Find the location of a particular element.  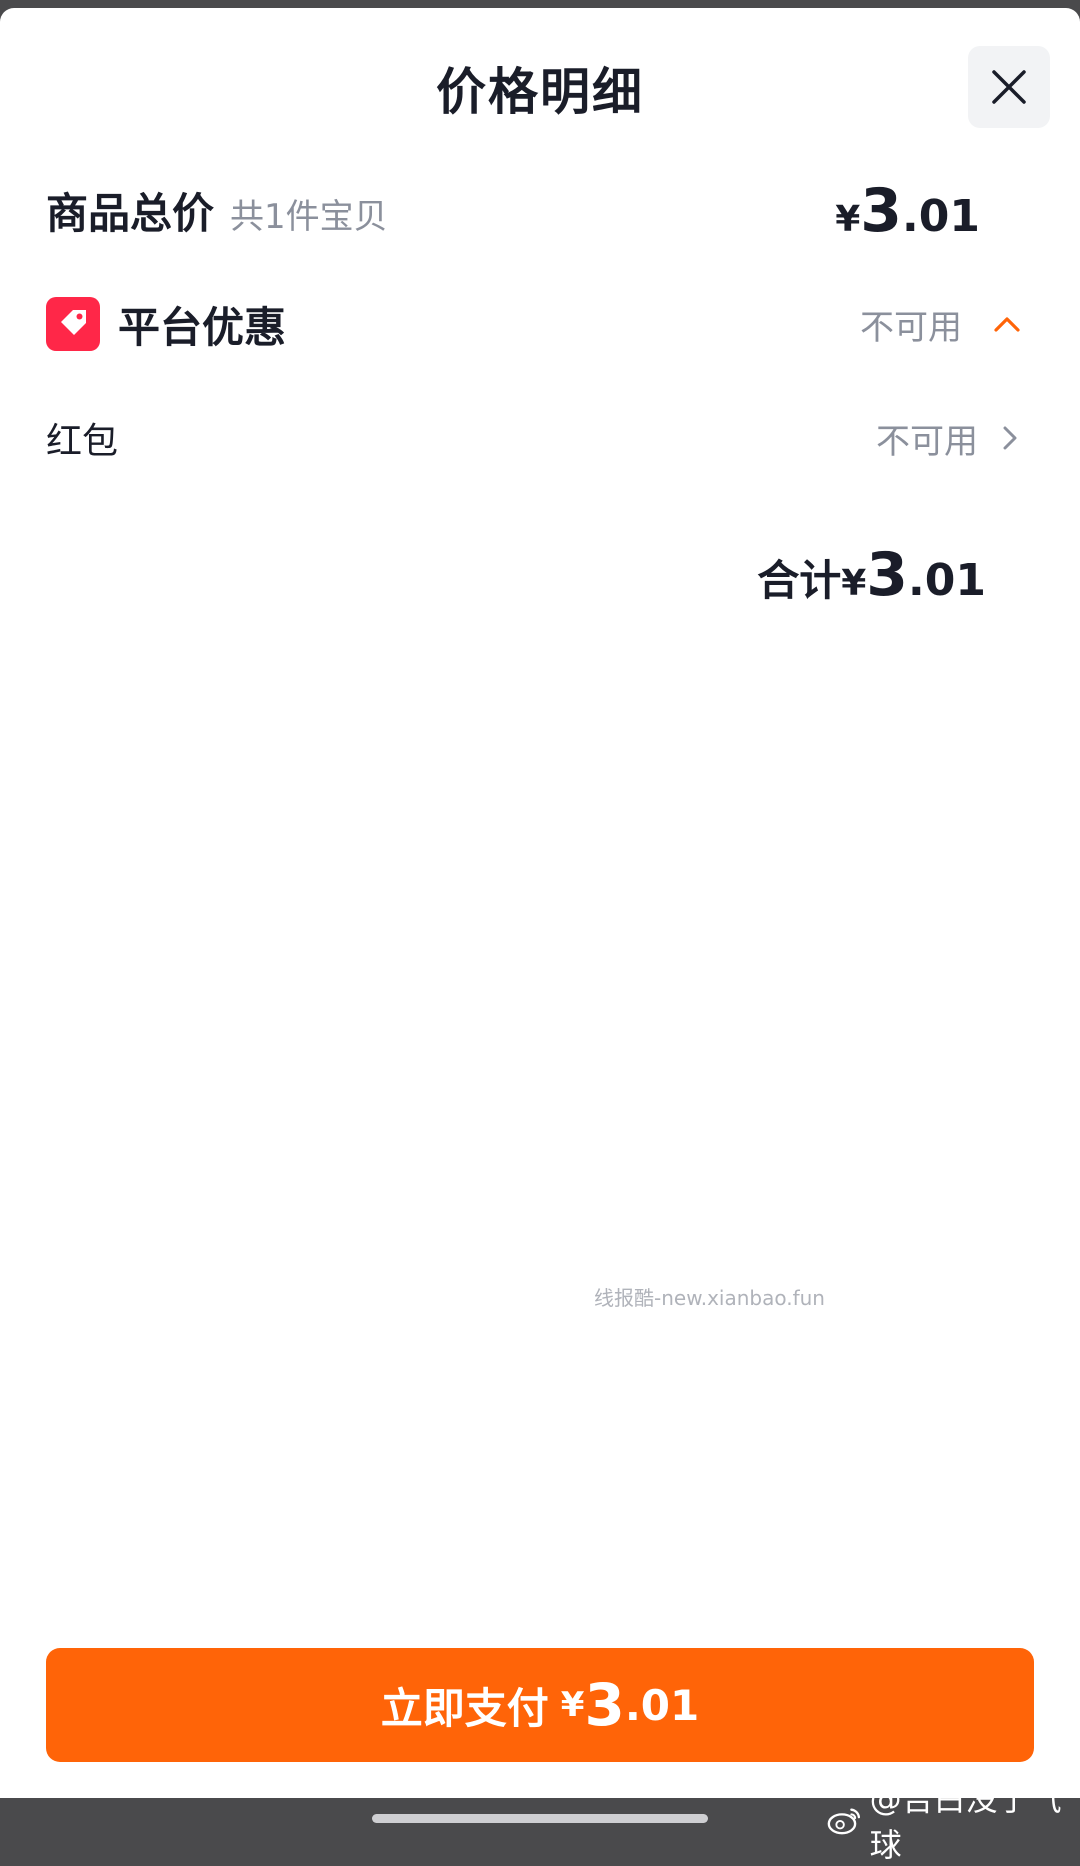

goods-total-price: ¥3.01 is located at coordinates (907, 211).